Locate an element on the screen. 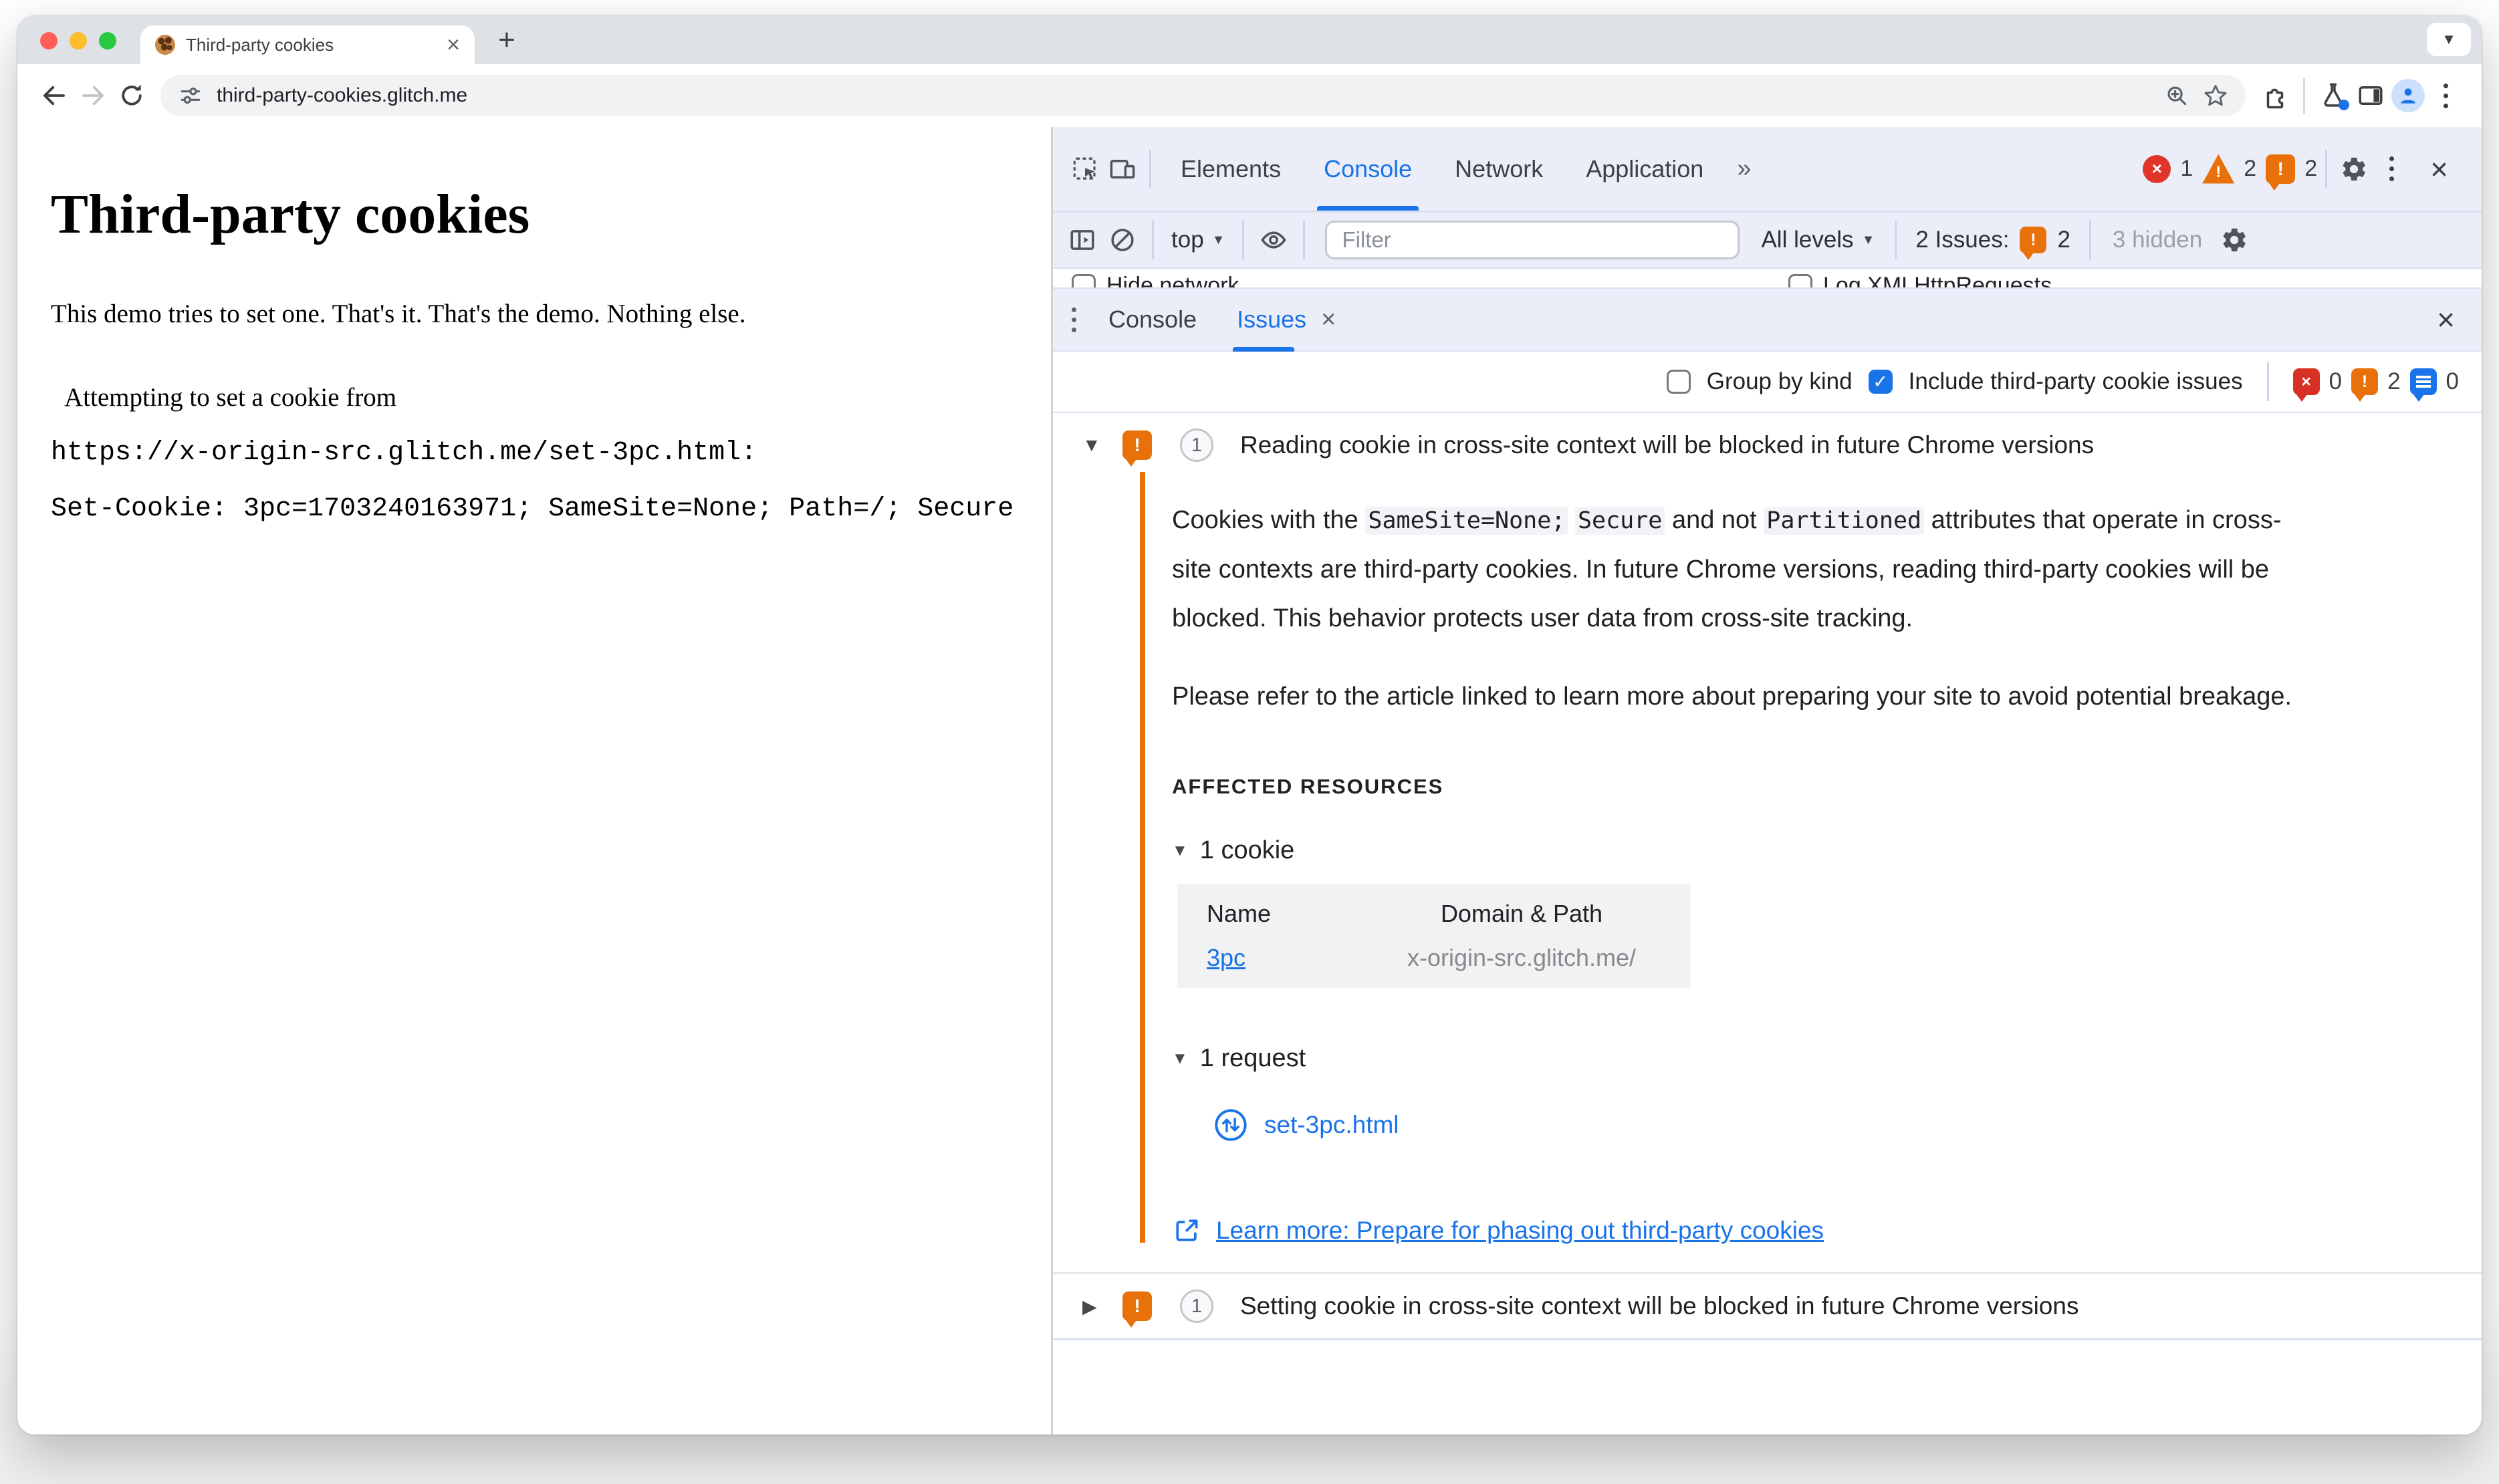  reload-button is located at coordinates (131, 95).